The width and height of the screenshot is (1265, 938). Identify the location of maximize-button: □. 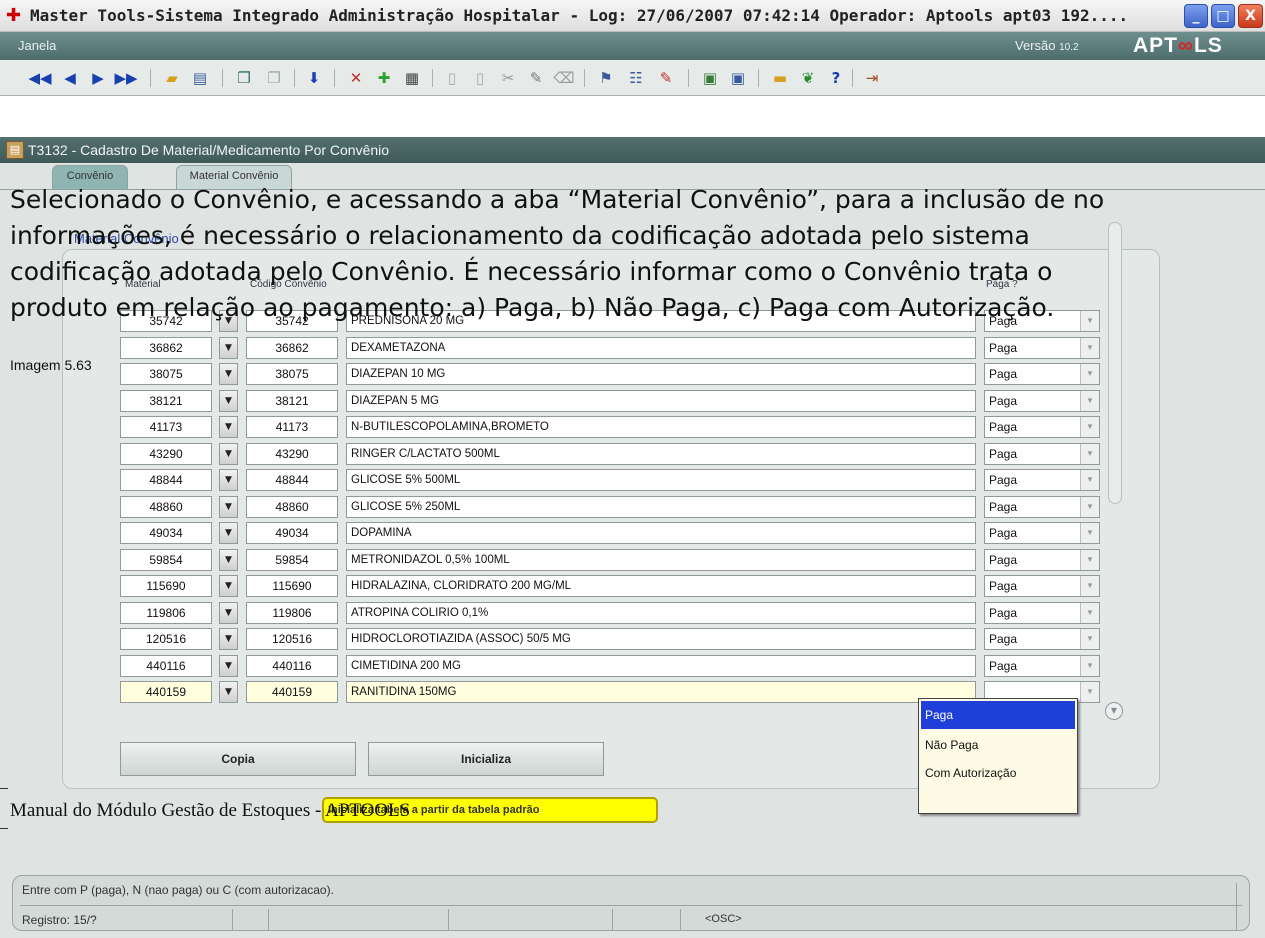
(1223, 16).